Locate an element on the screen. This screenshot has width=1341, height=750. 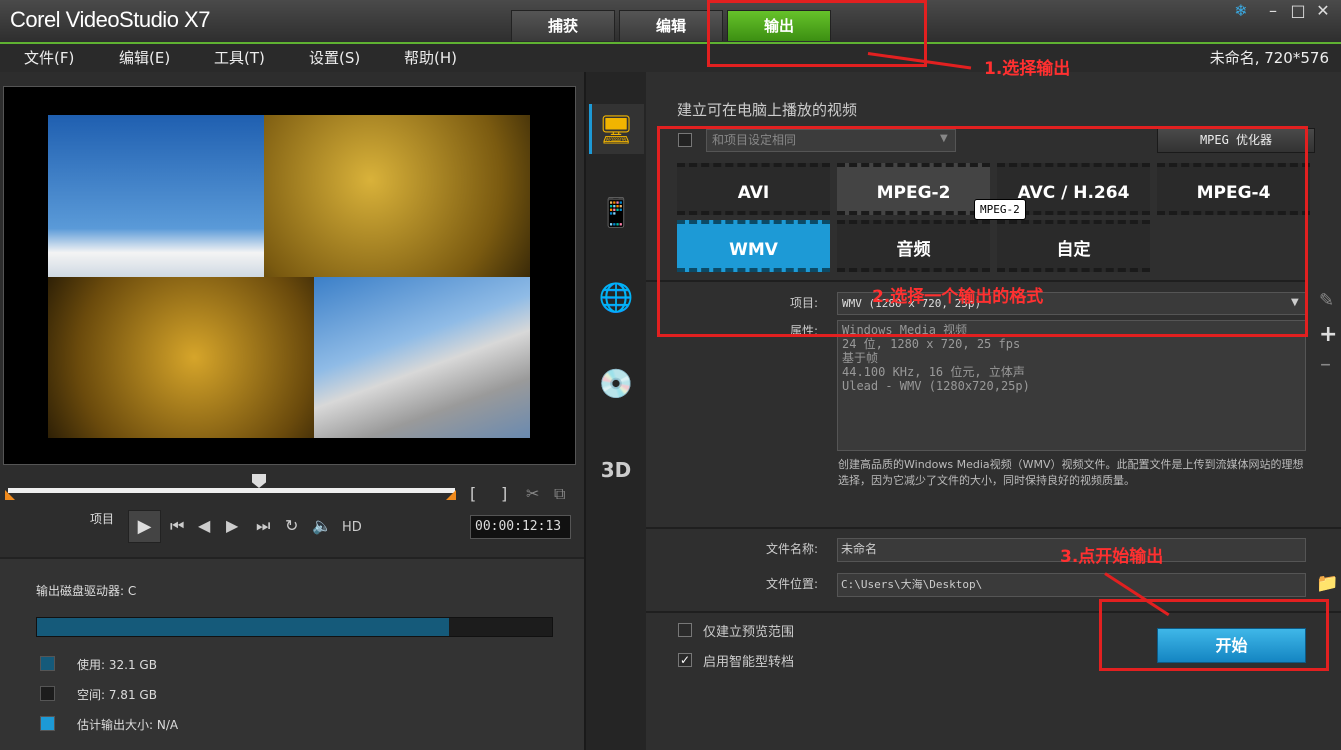
next-frame-icon: ▶ is located at coordinates (232, 525).